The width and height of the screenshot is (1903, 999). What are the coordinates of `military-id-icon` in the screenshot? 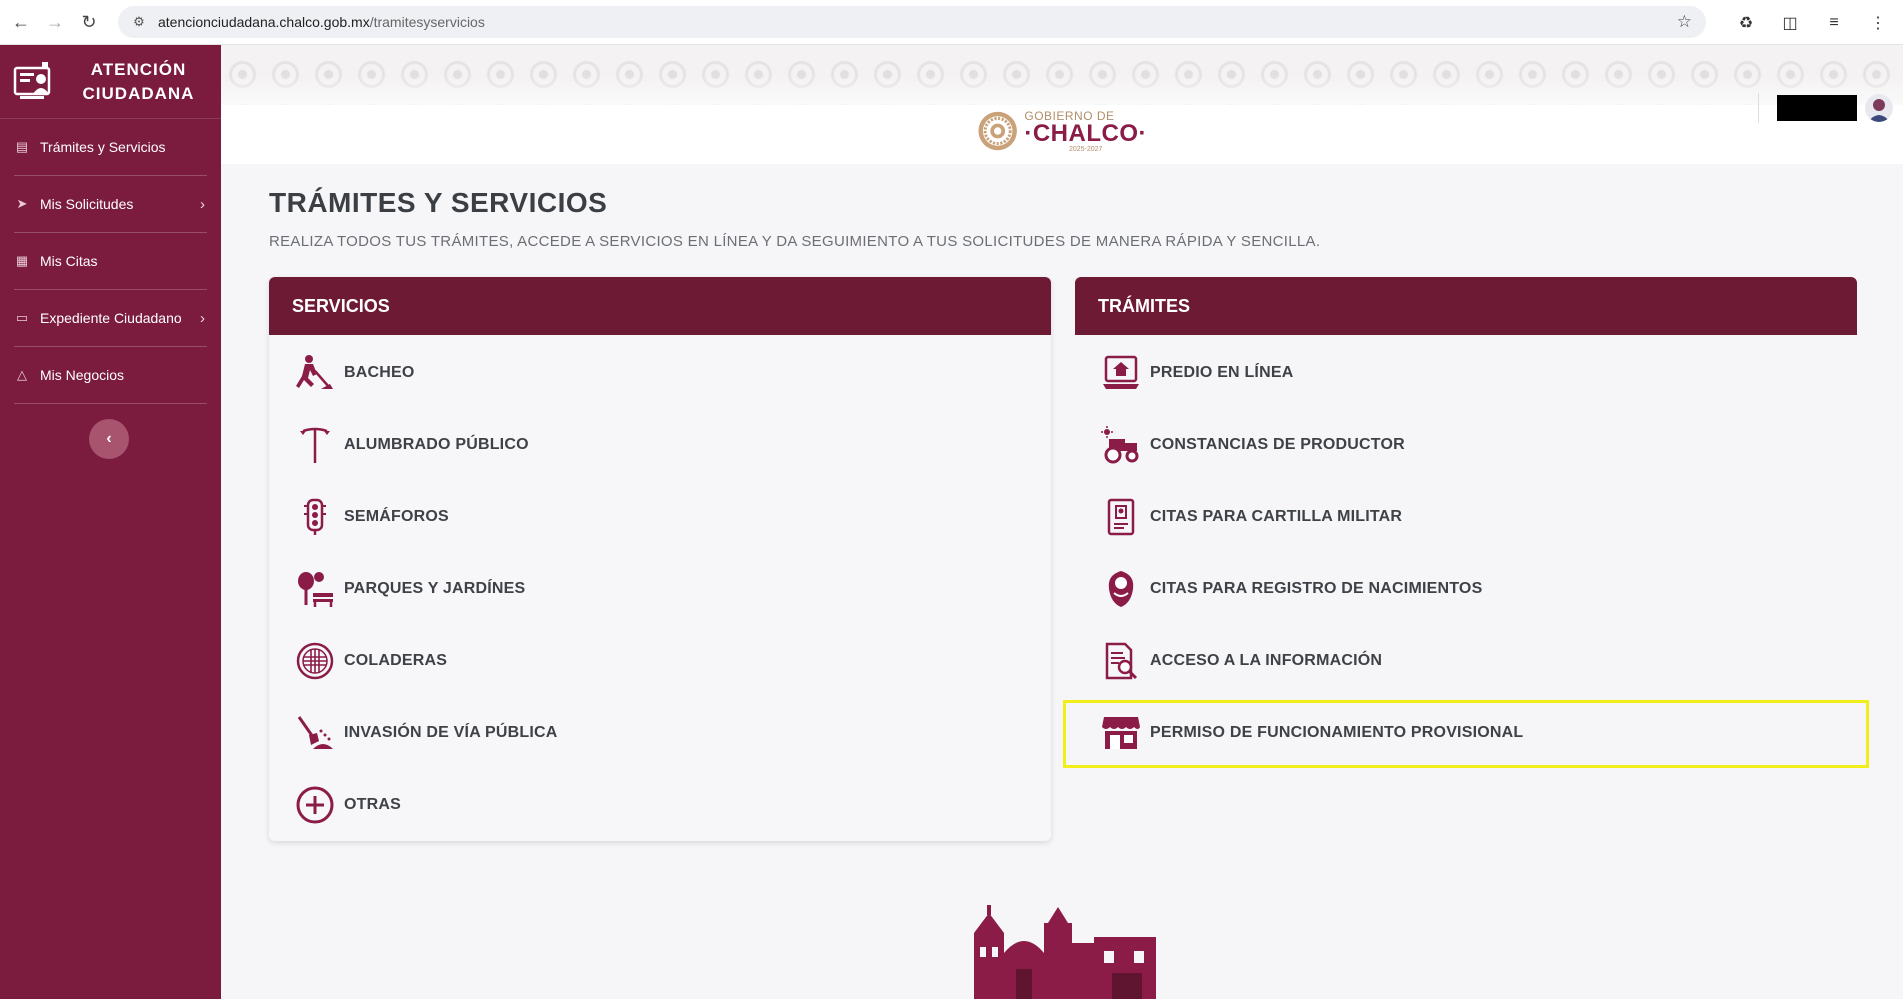 It's located at (1121, 517).